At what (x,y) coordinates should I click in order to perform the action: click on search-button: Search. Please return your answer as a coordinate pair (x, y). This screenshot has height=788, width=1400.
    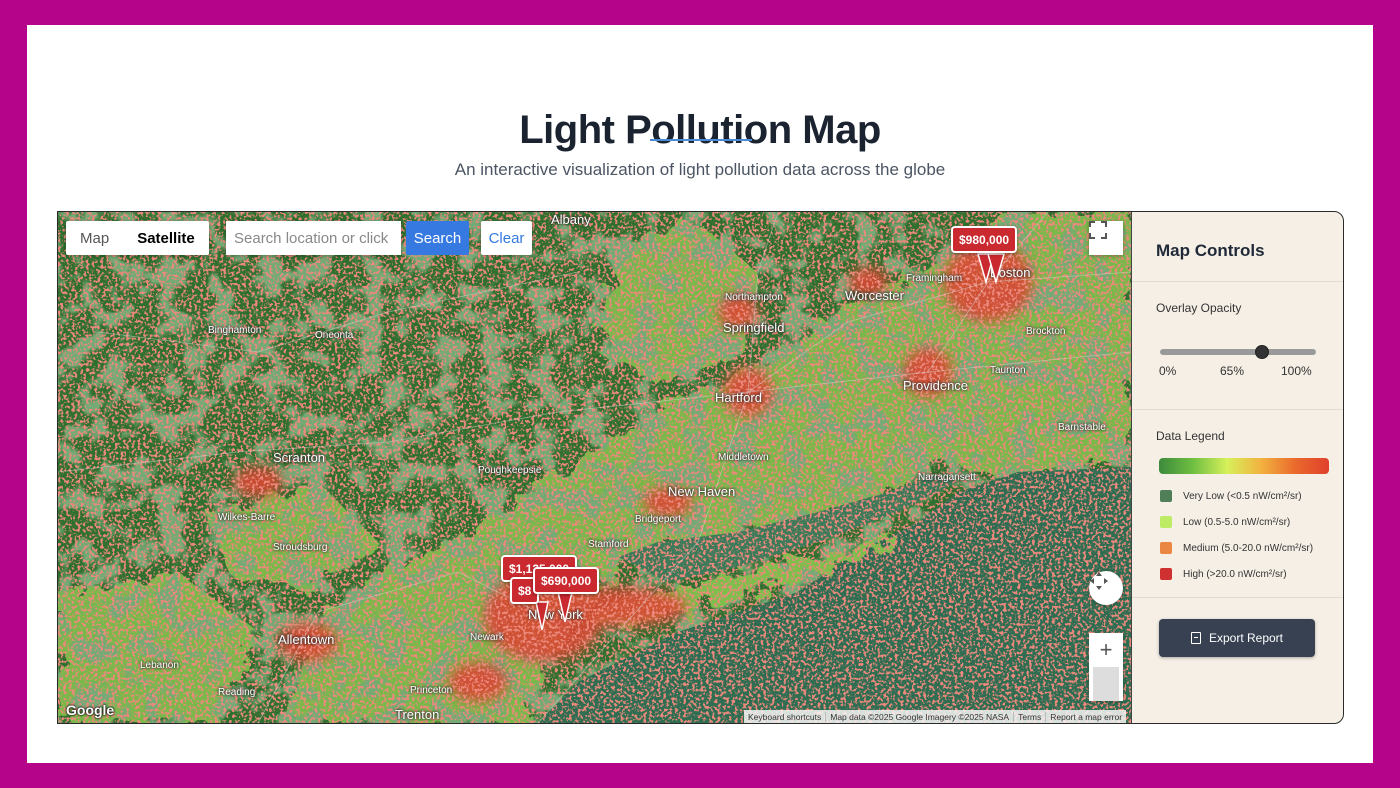
    Looking at the image, I should click on (437, 238).